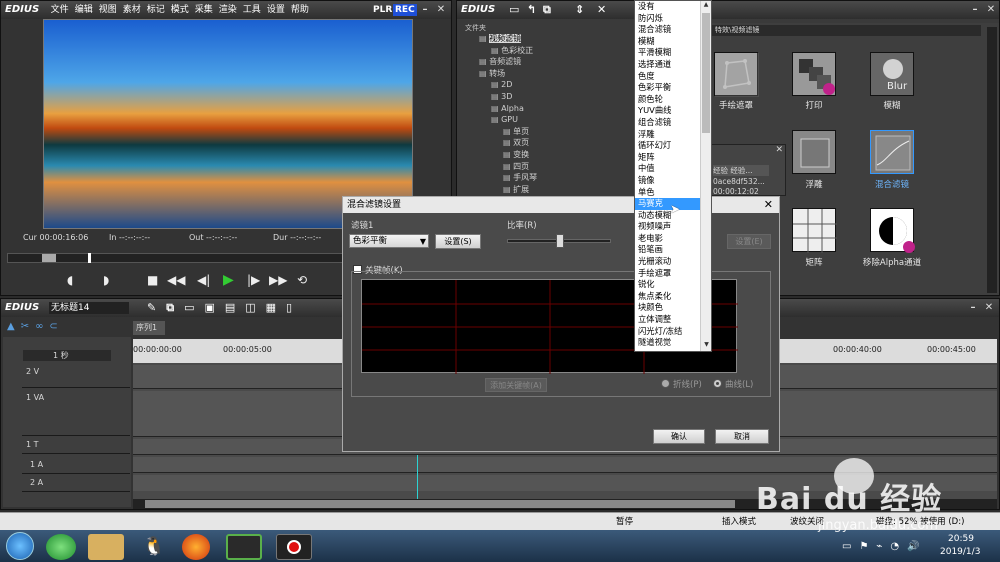  I want to click on dropdown-item: 手绘遮罩, so click(668, 274).